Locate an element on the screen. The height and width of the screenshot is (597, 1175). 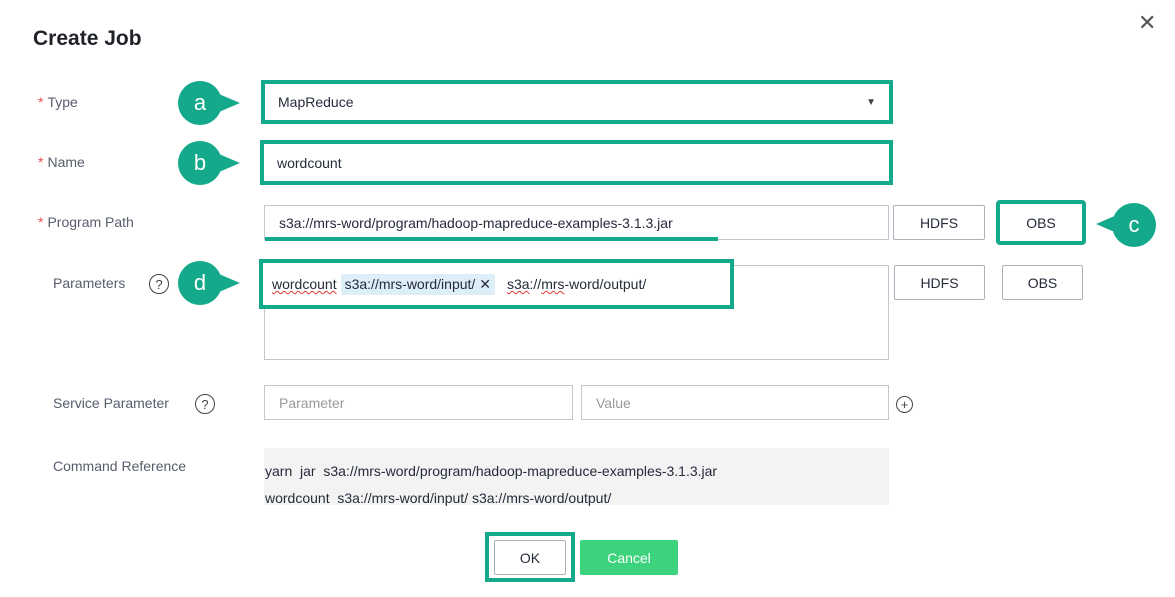
parameters-hdfs-button: HDFS is located at coordinates (939, 282).